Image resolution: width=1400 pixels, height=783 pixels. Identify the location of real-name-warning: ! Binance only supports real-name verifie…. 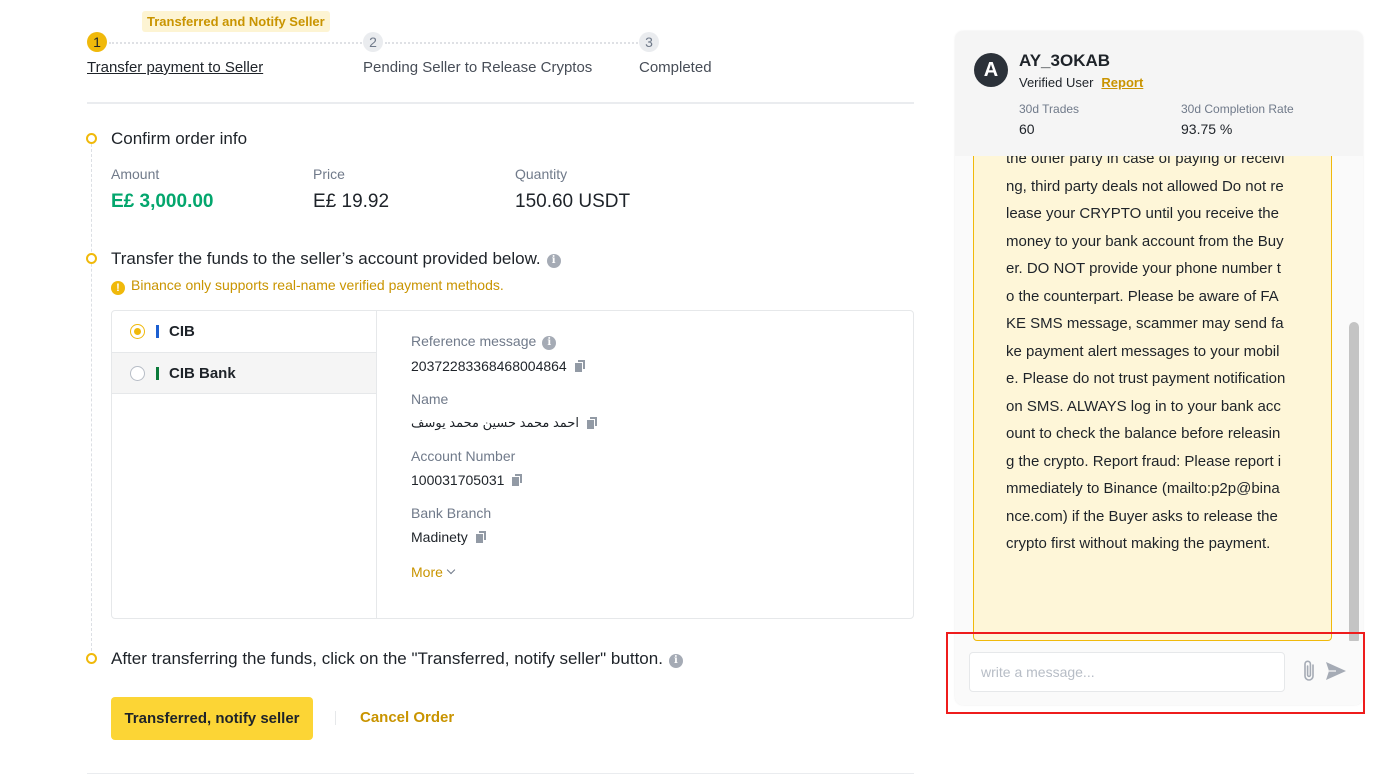
(307, 286).